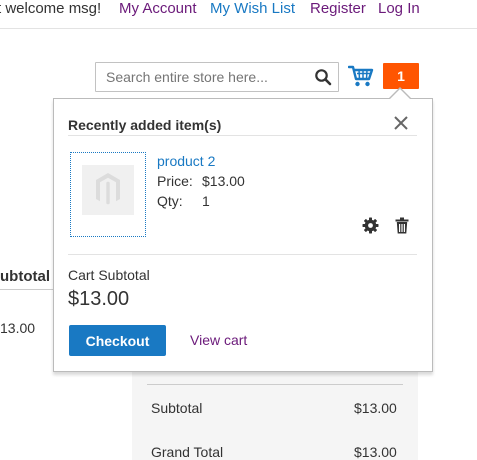 The image size is (477, 460). I want to click on cart-table-subtotal-header: ubtotal, so click(25, 276).